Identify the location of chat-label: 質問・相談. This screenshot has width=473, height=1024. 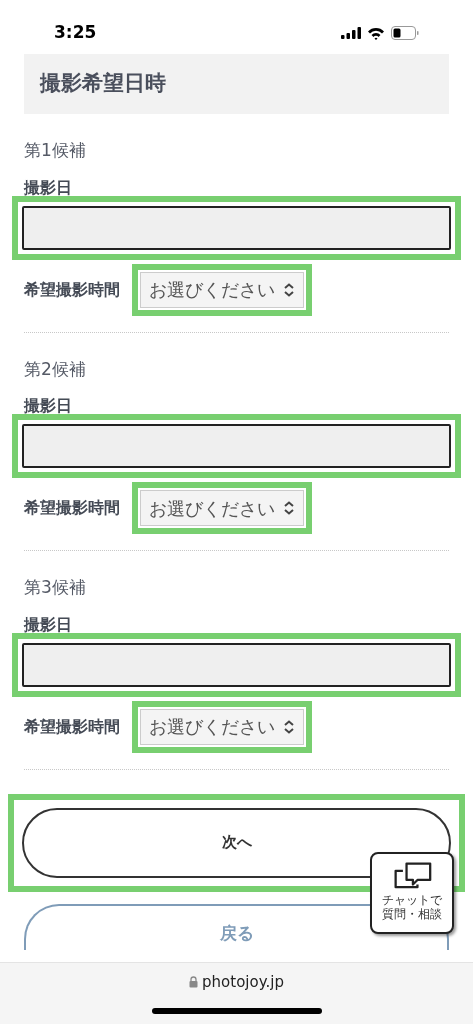
(412, 914).